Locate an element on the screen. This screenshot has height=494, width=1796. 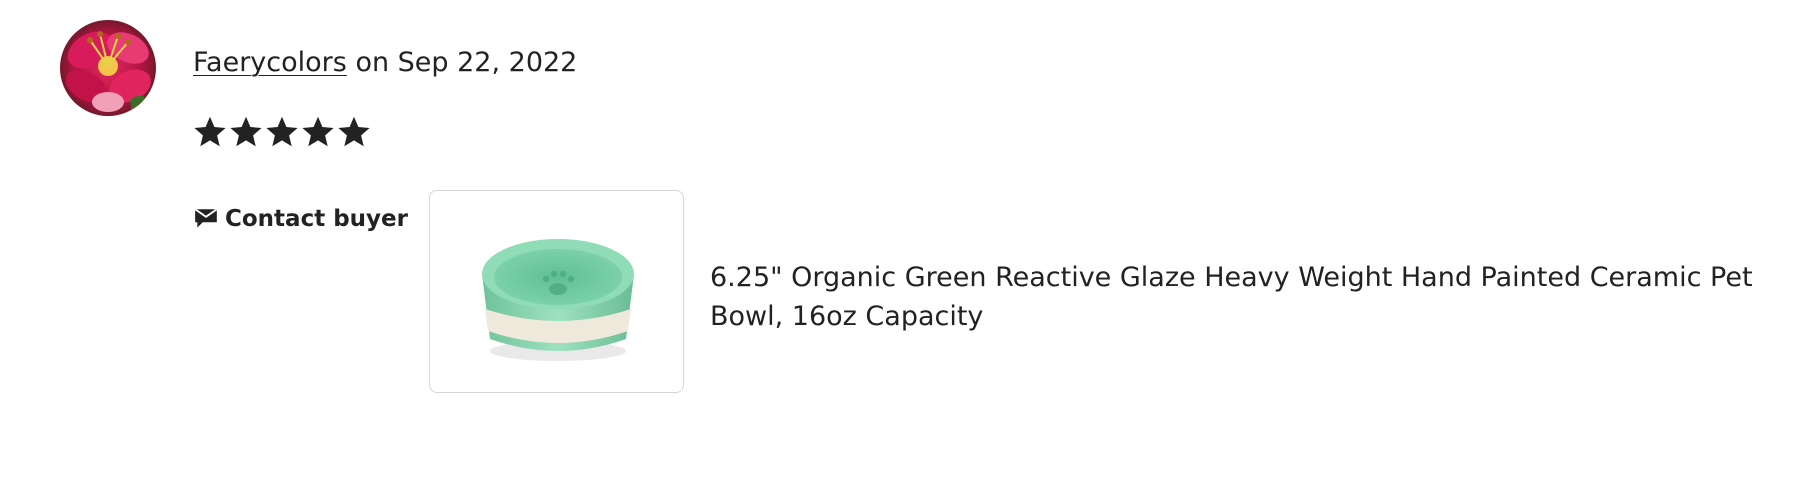
contact-buyer-label: Contact buyer is located at coordinates (316, 219).